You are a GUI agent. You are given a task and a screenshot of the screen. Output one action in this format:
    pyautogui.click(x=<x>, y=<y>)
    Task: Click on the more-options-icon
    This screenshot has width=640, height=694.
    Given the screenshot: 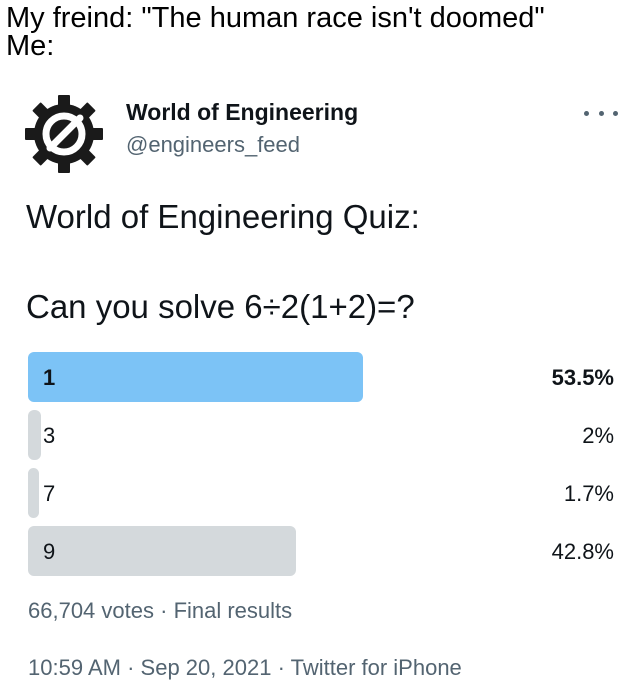 What is the action you would take?
    pyautogui.click(x=601, y=113)
    